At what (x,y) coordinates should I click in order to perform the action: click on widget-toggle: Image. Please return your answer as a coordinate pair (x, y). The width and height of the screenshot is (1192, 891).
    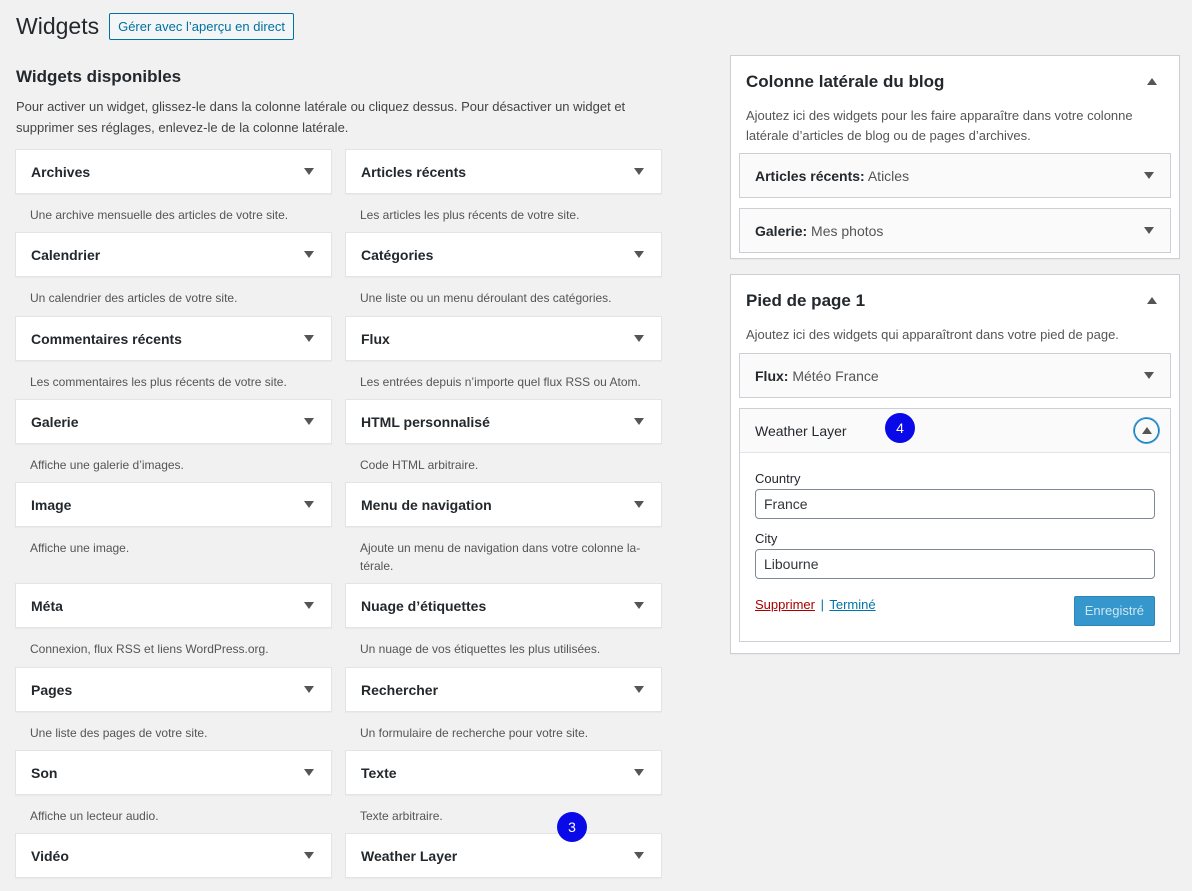
    Looking at the image, I should click on (173, 504).